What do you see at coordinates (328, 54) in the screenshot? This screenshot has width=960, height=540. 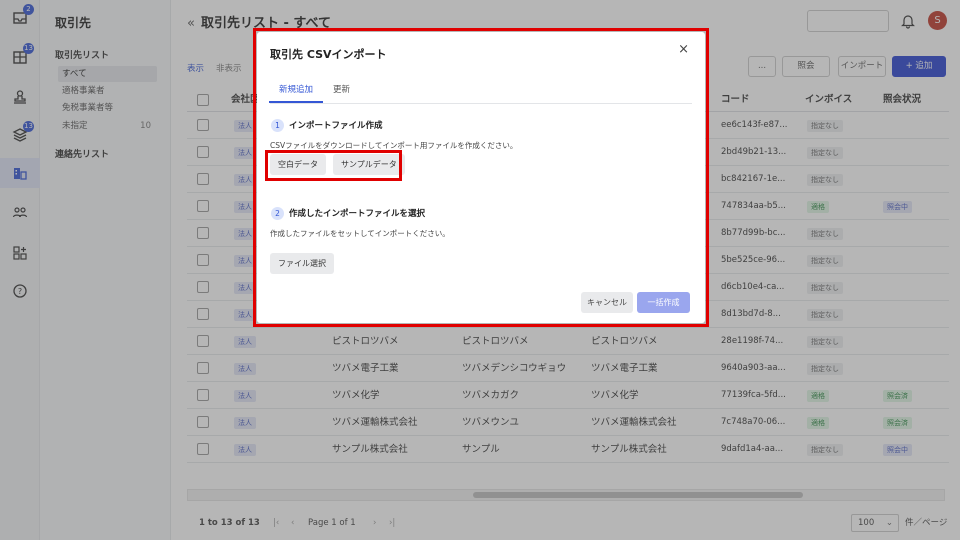 I see `dialog-title: 取引先 CSVインポート` at bounding box center [328, 54].